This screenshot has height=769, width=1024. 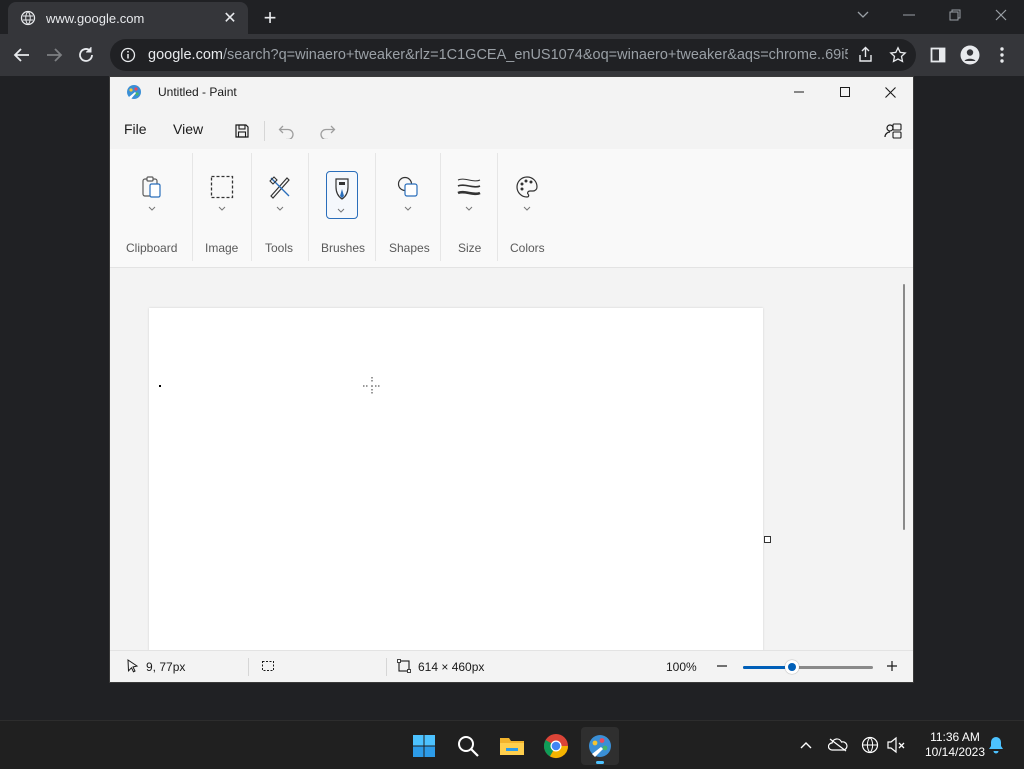 What do you see at coordinates (512, 17) in the screenshot?
I see `chrome-tabstrip: www.google.com ✕ +` at bounding box center [512, 17].